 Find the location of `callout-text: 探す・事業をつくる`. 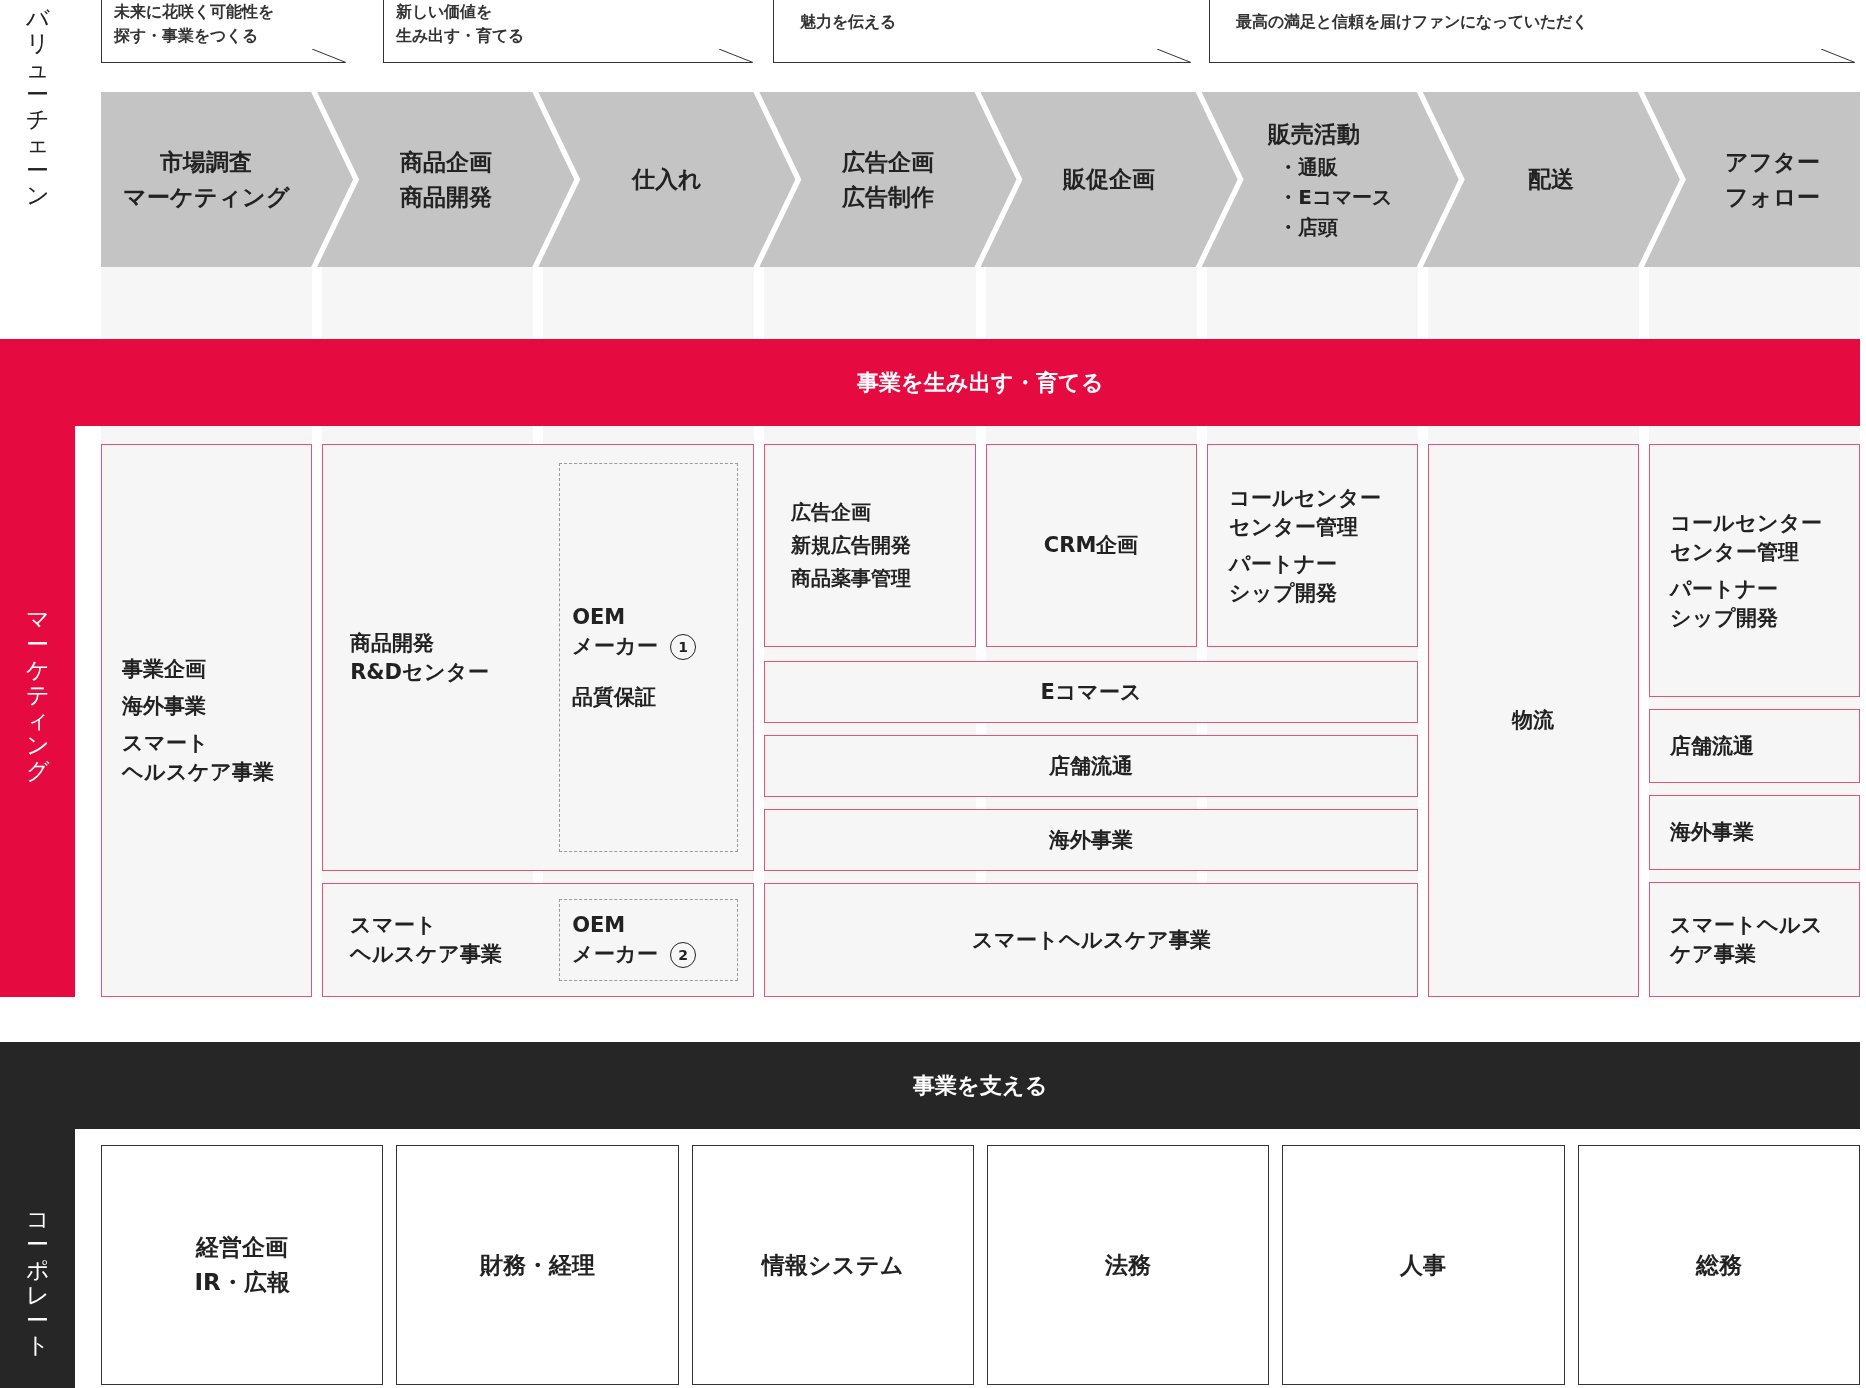

callout-text: 探す・事業をつくる is located at coordinates (186, 36).